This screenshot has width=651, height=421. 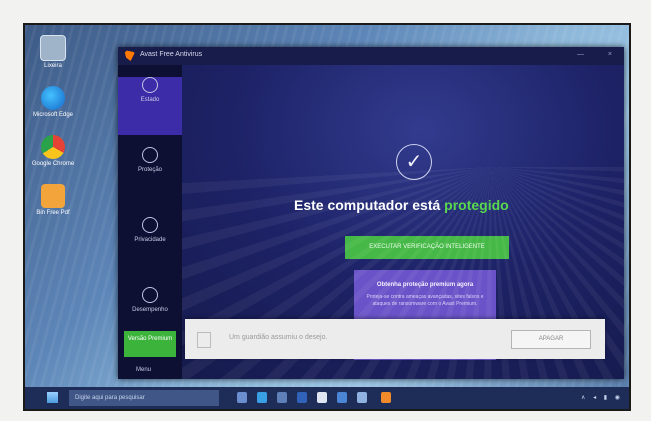 What do you see at coordinates (282, 397) in the screenshot?
I see `store-icon` at bounding box center [282, 397].